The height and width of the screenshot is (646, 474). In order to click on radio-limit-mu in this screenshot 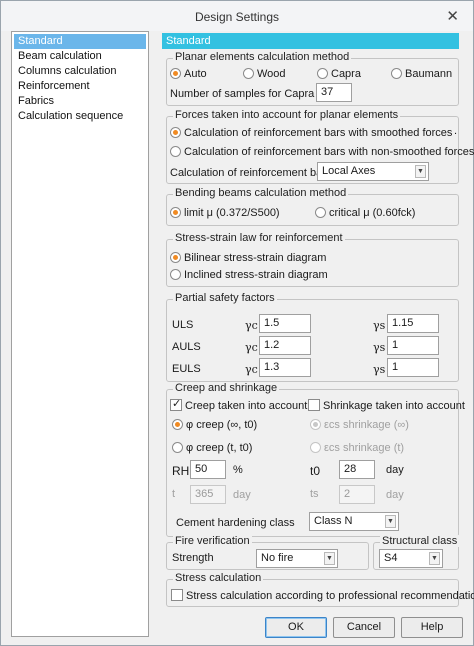, I will do `click(175, 212)`.